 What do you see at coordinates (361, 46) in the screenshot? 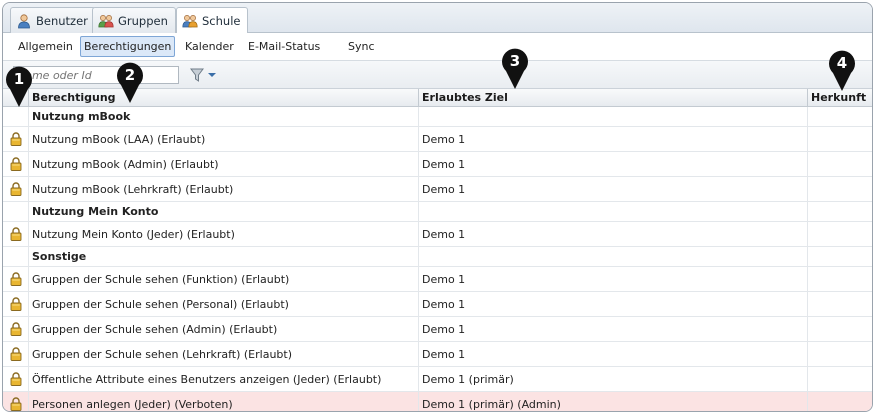
I see `subnav-sync: Sync` at bounding box center [361, 46].